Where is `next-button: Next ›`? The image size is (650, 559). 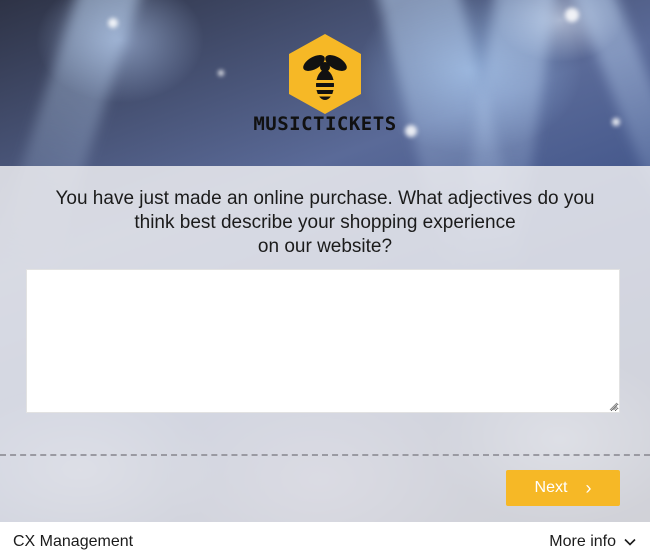 next-button: Next › is located at coordinates (563, 488).